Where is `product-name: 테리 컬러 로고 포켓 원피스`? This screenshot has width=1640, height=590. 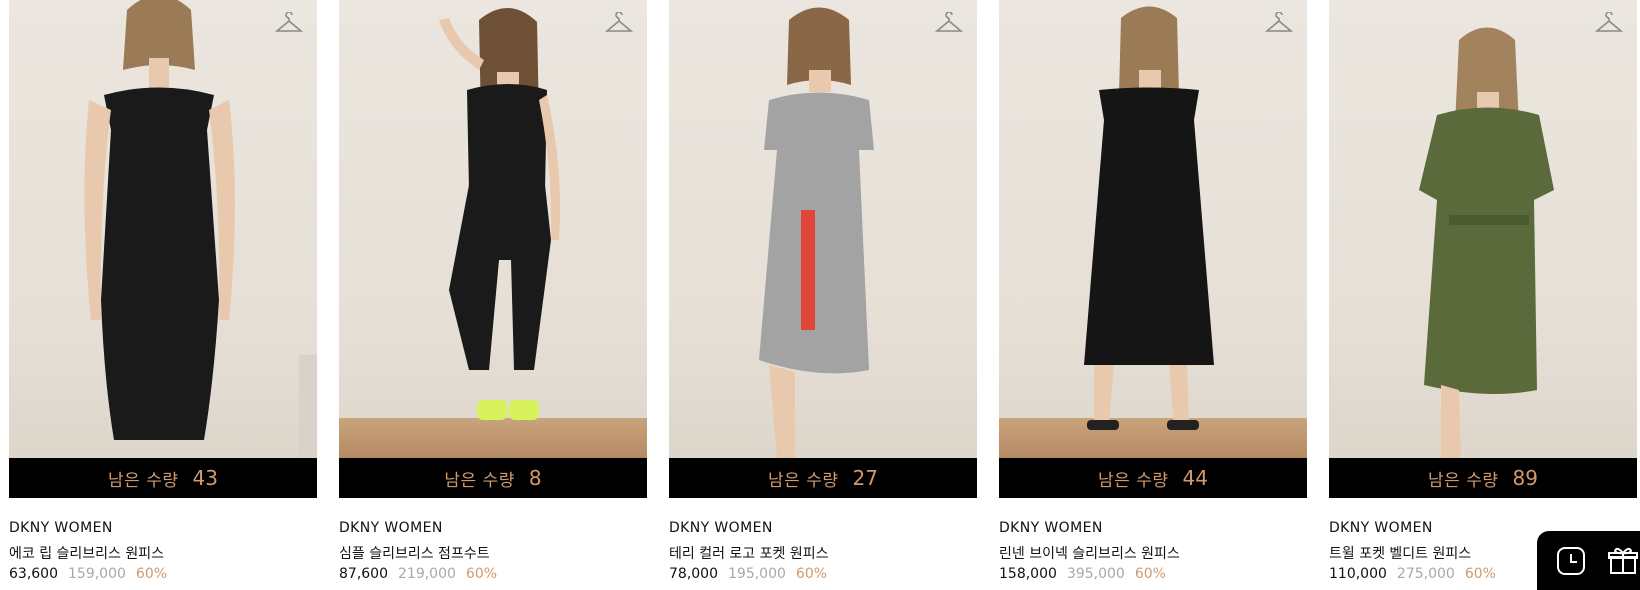 product-name: 테리 컬러 로고 포켓 원피스 is located at coordinates (823, 553).